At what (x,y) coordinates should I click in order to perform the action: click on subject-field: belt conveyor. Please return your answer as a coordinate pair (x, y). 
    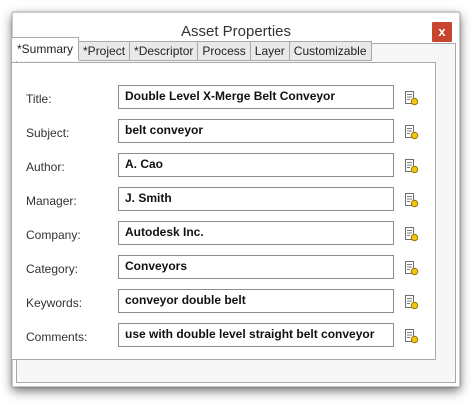
    Looking at the image, I should click on (256, 131).